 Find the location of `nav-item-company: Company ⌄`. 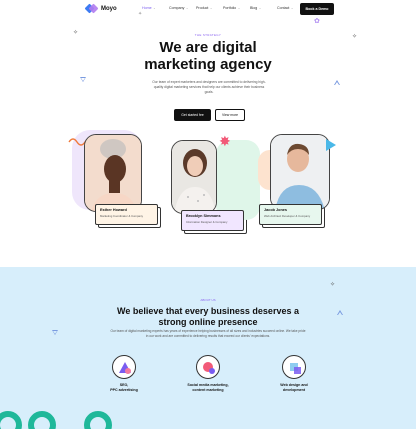

nav-item-company: Company ⌄ is located at coordinates (182, 8).